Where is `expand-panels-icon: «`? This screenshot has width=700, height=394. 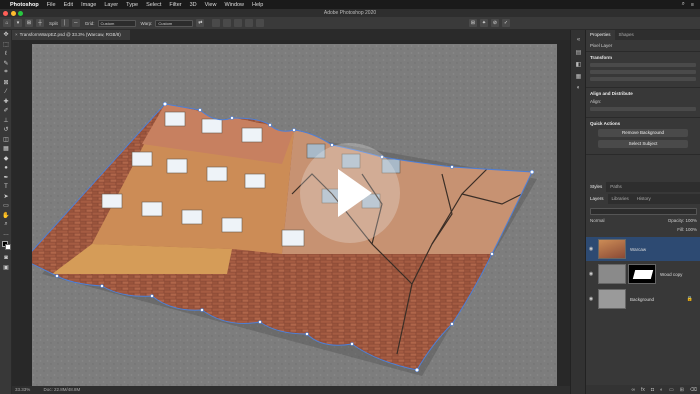 expand-panels-icon: « is located at coordinates (578, 40).